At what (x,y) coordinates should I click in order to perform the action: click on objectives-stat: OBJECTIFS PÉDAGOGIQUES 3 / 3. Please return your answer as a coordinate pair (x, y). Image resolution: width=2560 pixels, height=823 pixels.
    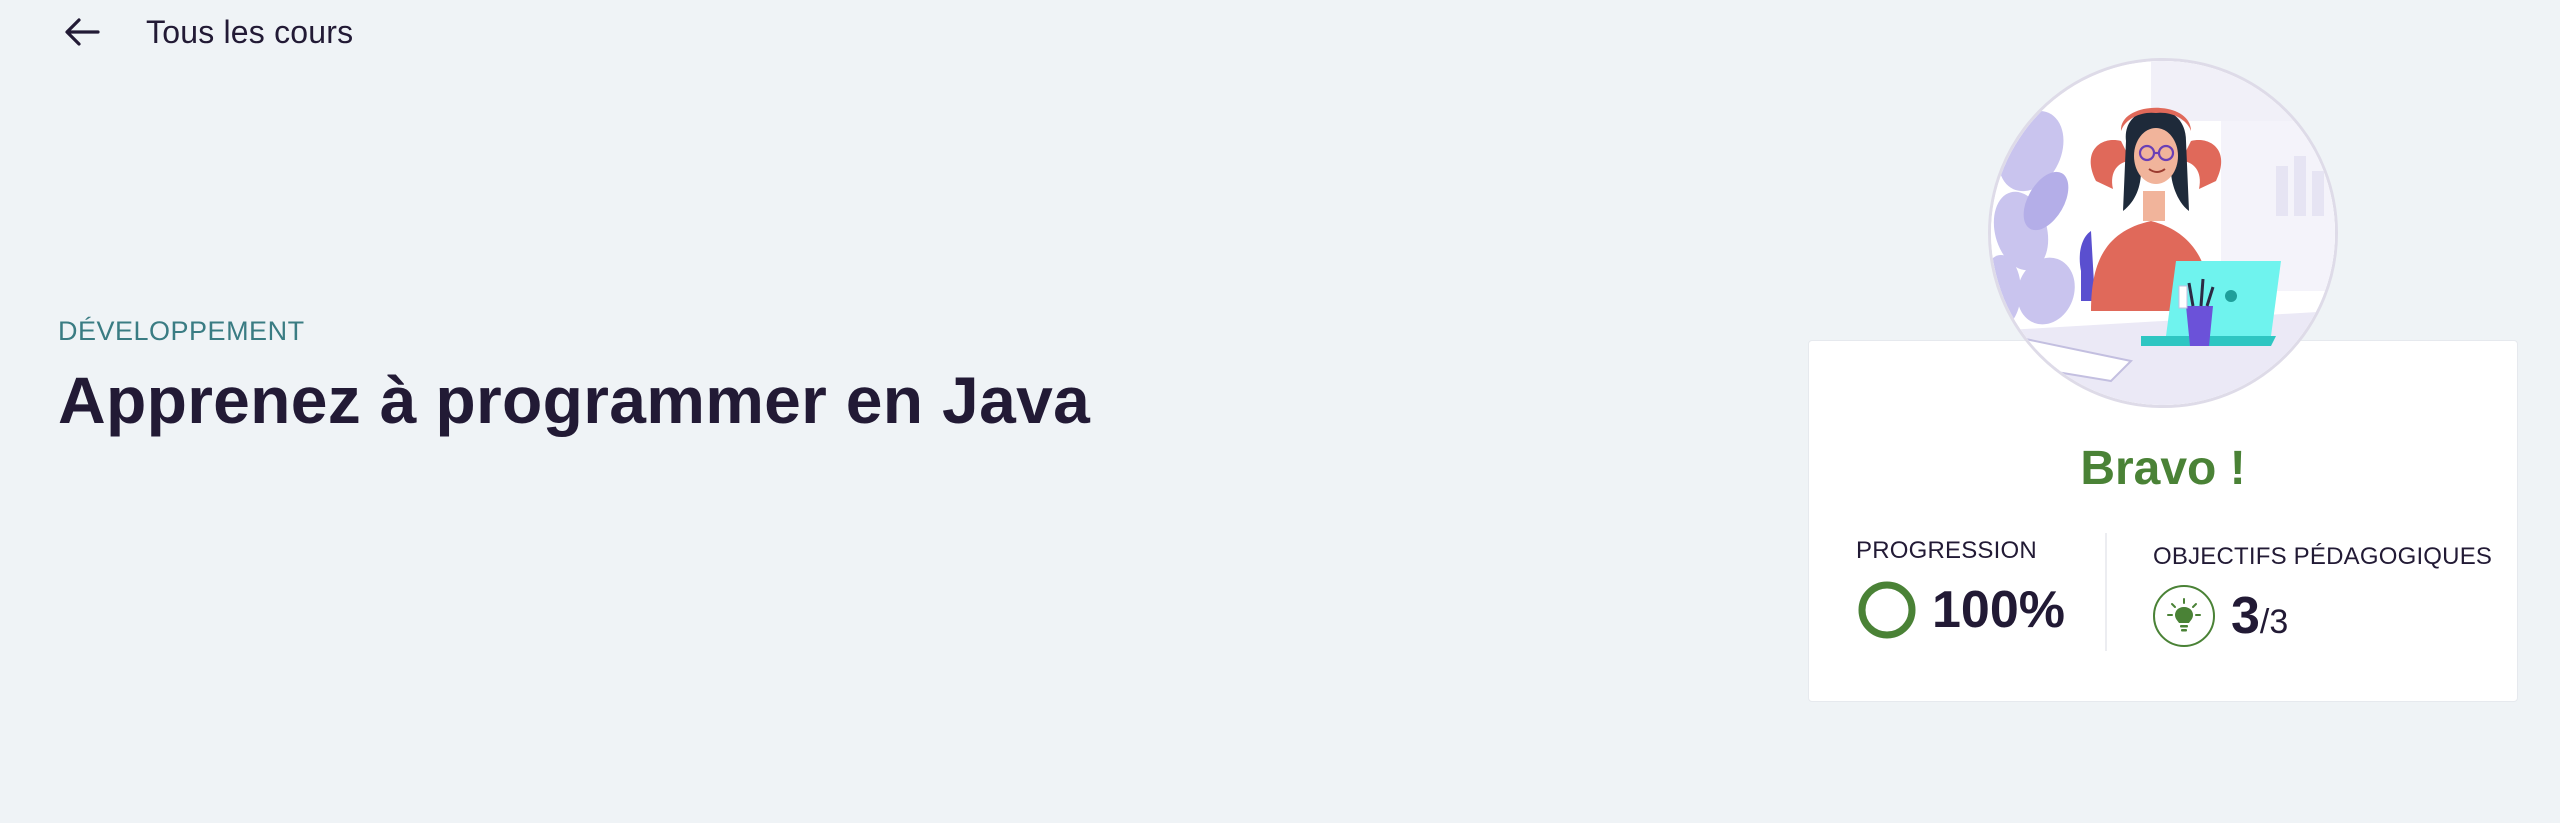
    Looking at the image, I should click on (2322, 595).